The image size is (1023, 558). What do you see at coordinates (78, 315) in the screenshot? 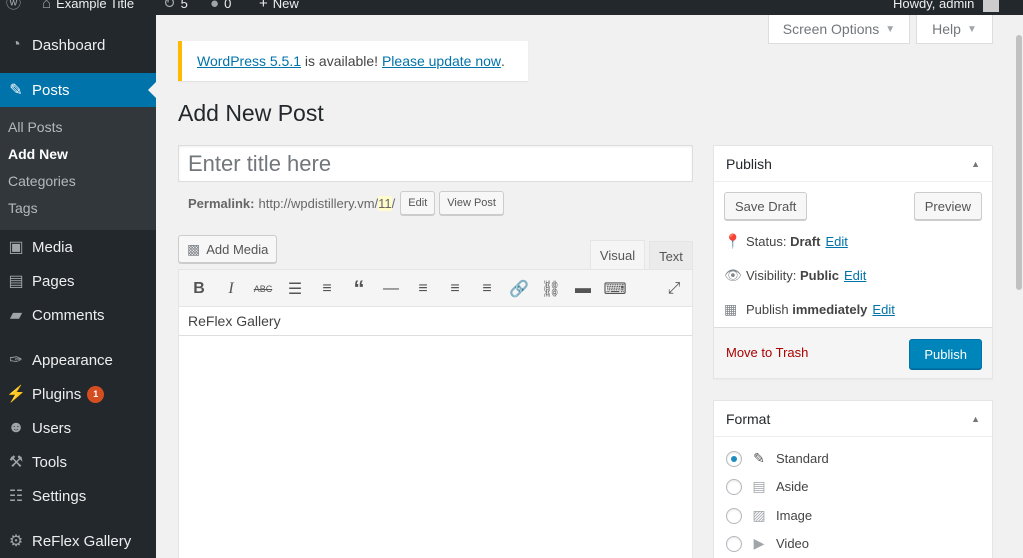
I see `sidebar-item-comments: ▰ Comments` at bounding box center [78, 315].